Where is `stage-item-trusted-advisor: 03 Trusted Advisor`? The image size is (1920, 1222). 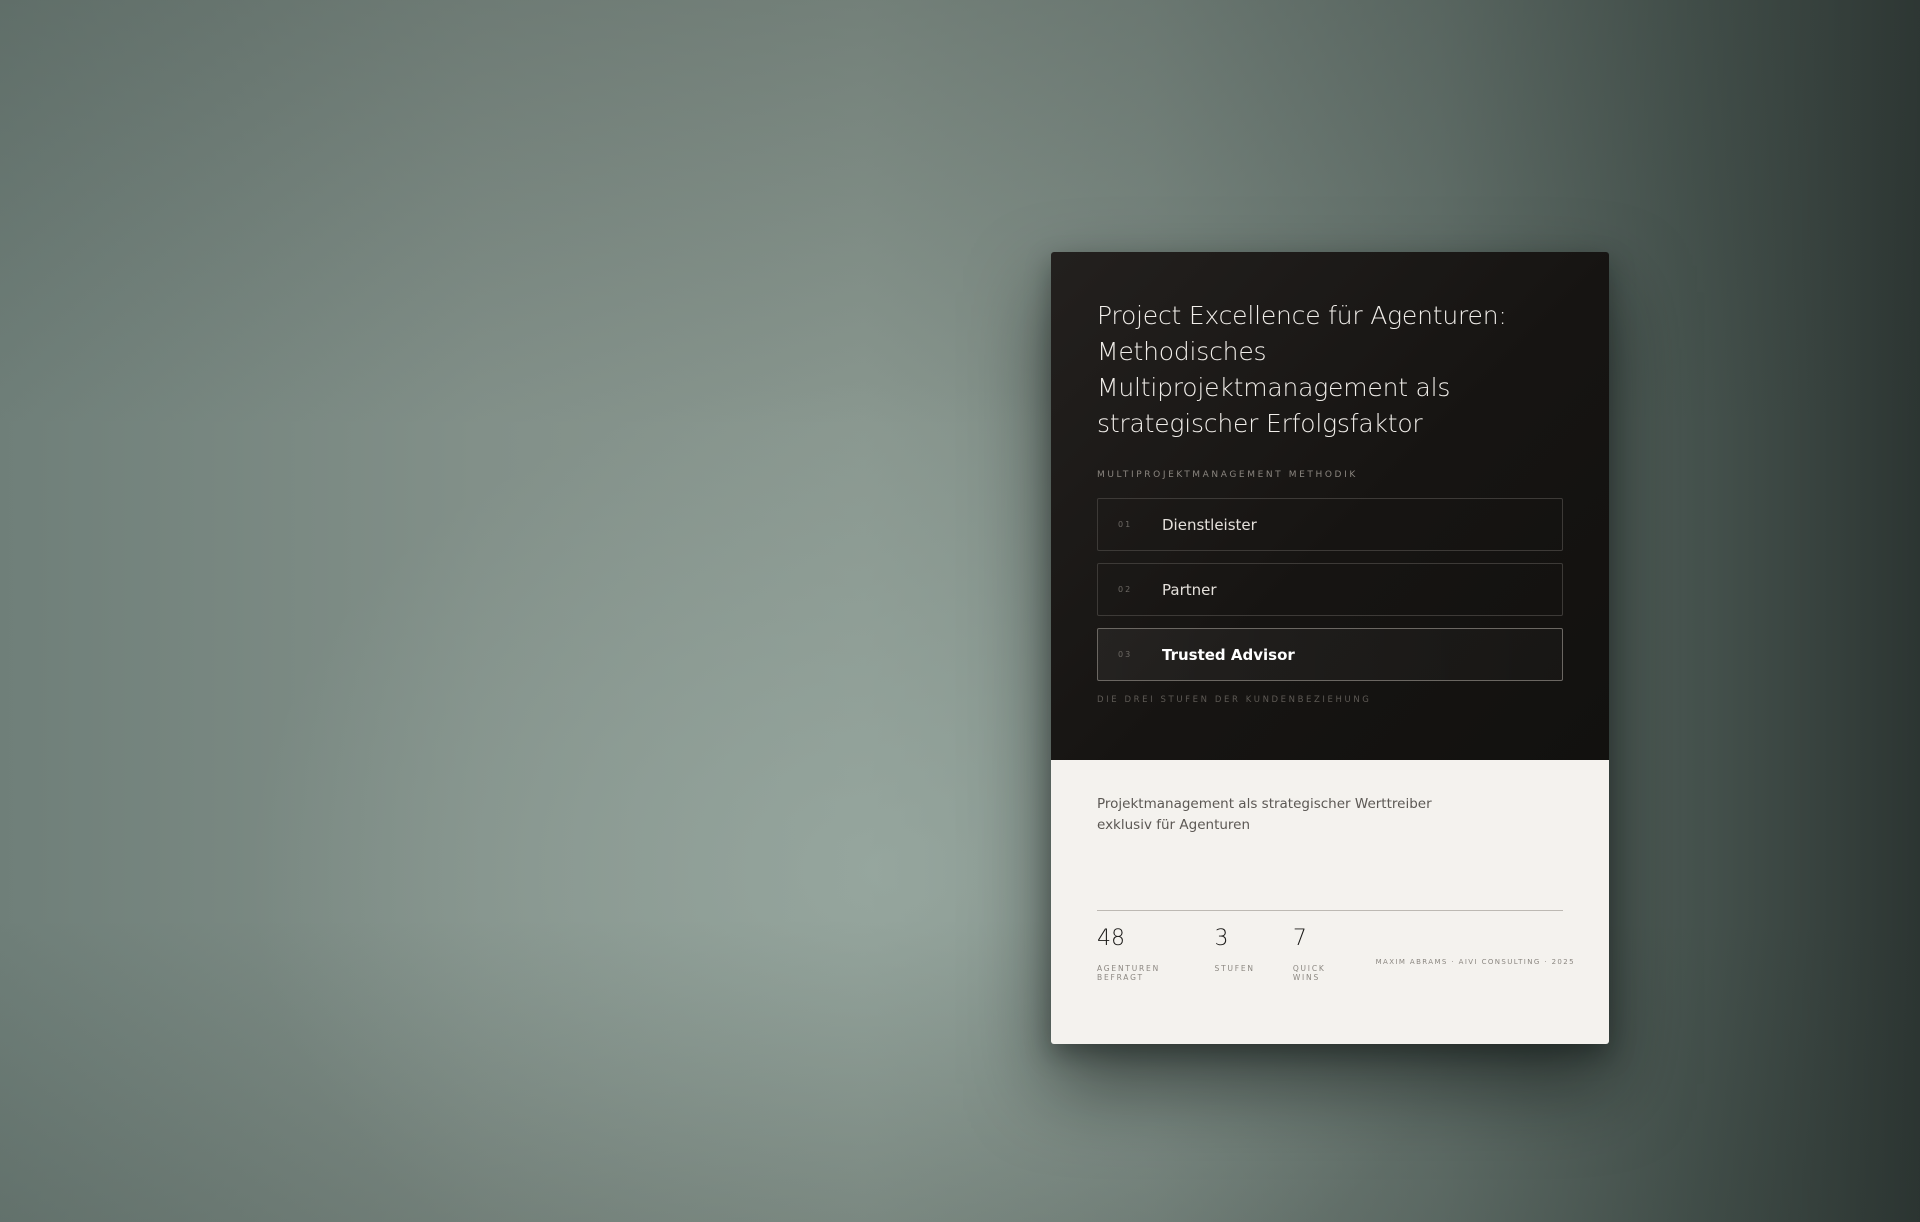 stage-item-trusted-advisor: 03 Trusted Advisor is located at coordinates (1330, 654).